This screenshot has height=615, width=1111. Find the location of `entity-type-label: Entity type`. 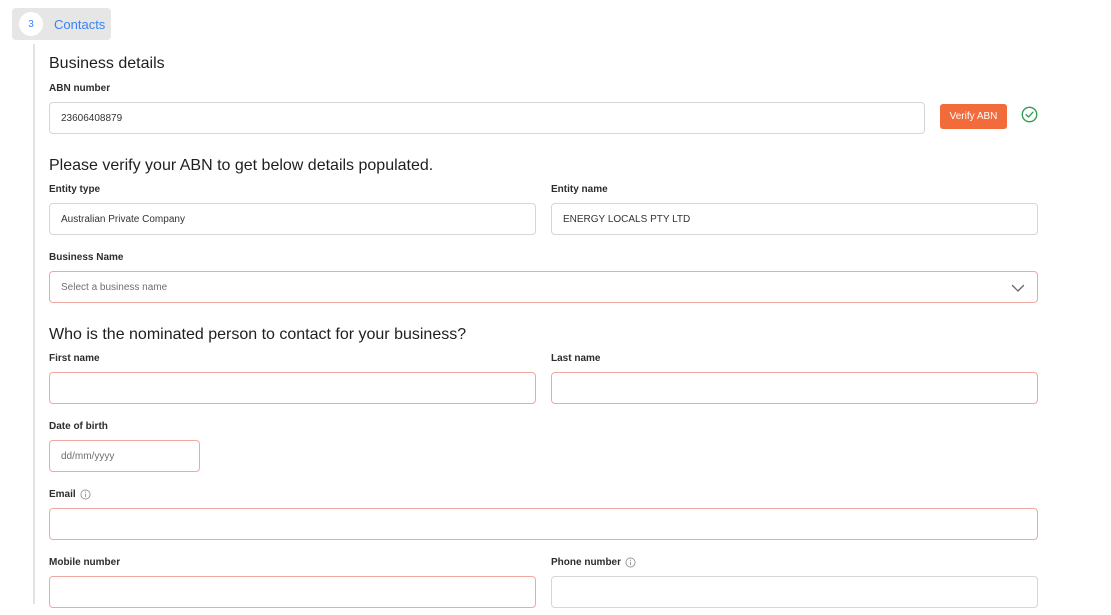

entity-type-label: Entity type is located at coordinates (75, 189).